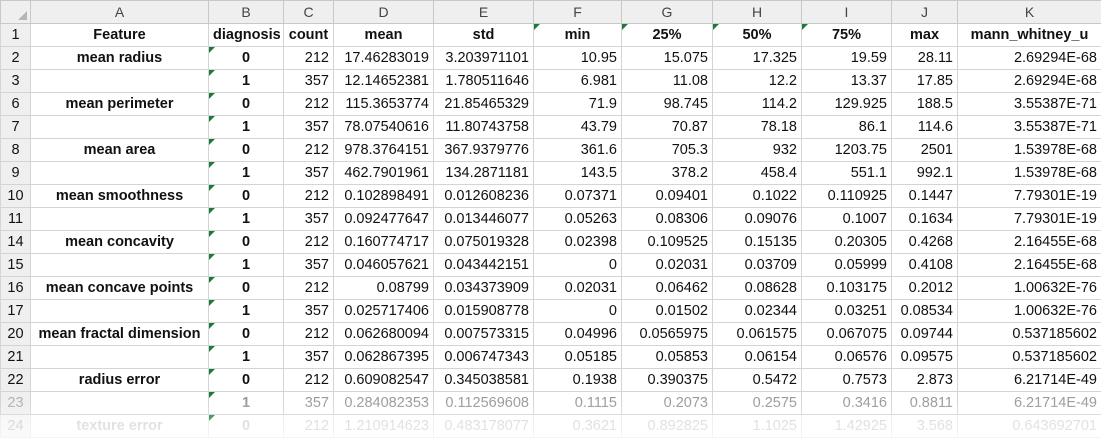 This screenshot has width=1101, height=440. What do you see at coordinates (246, 12) in the screenshot?
I see `column-header-b: B` at bounding box center [246, 12].